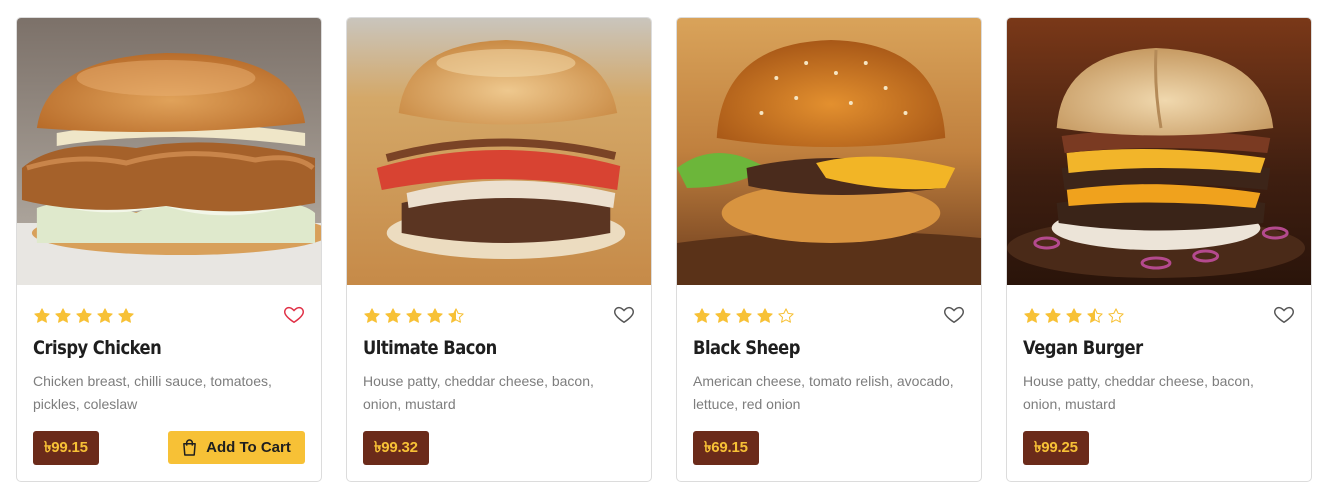 Image resolution: width=1328 pixels, height=498 pixels. What do you see at coordinates (248, 447) in the screenshot?
I see `add-to-cart-label: Add To Cart` at bounding box center [248, 447].